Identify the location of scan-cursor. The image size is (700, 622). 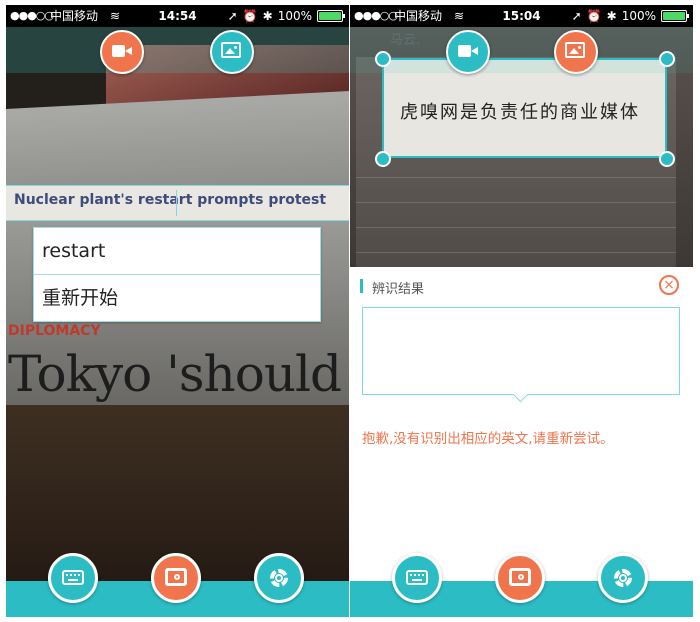
(176, 203).